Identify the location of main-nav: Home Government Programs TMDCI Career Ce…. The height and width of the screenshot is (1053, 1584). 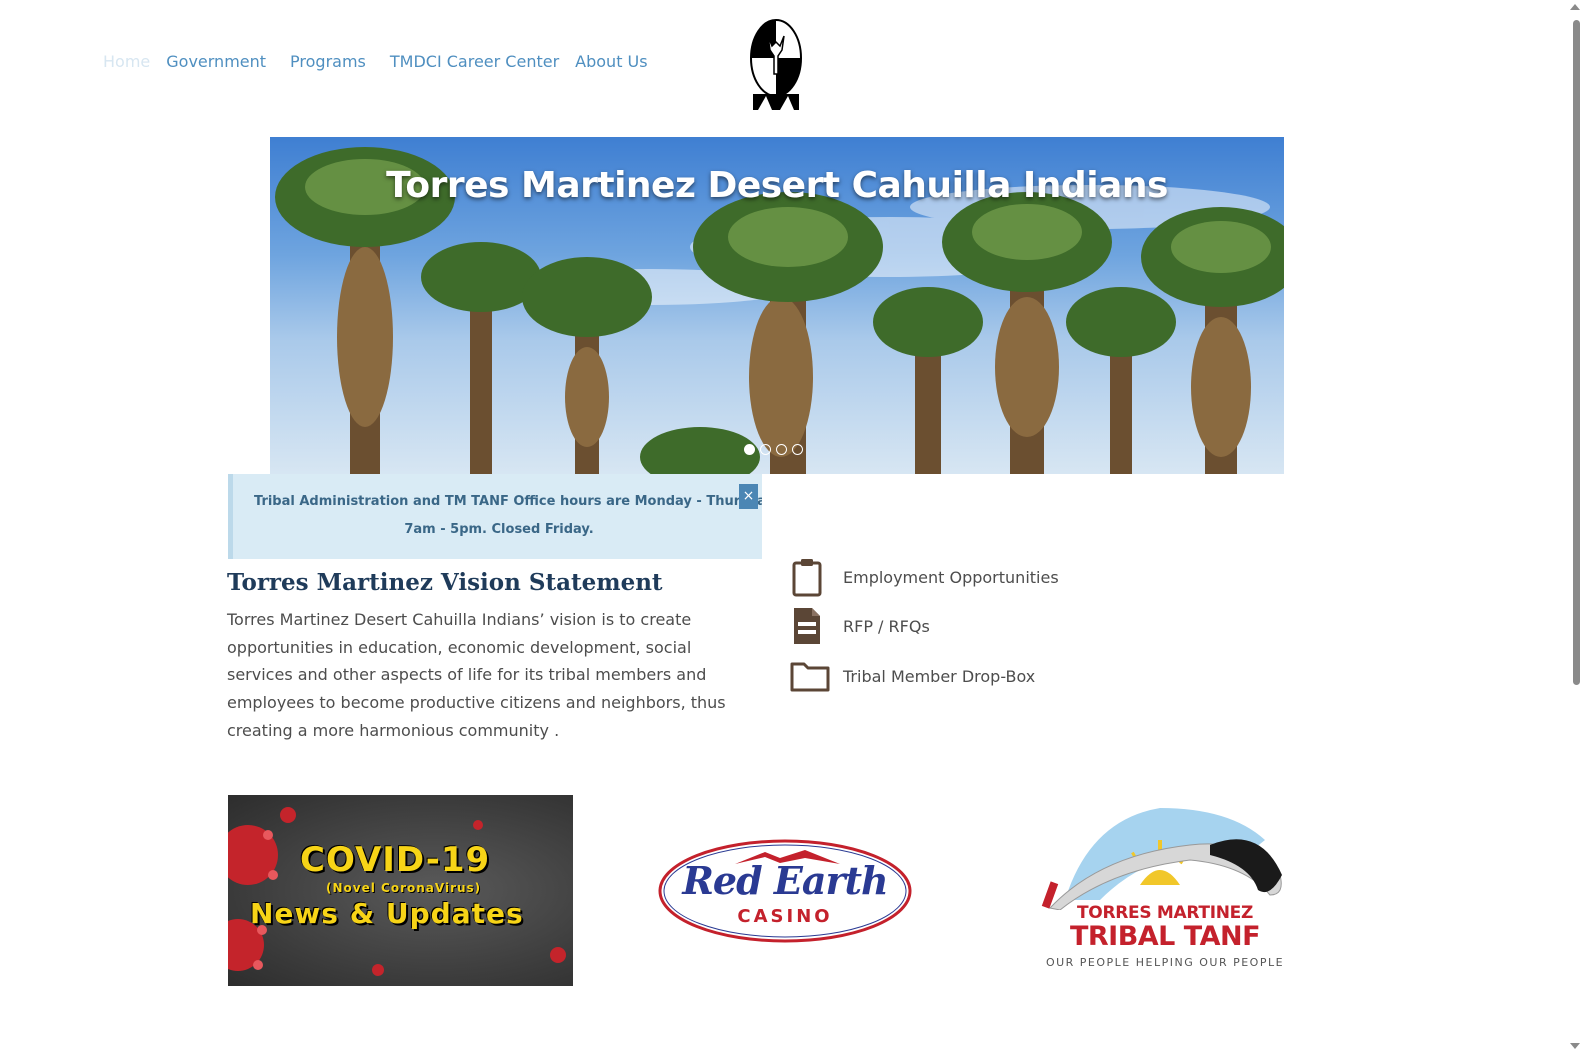
(387, 61).